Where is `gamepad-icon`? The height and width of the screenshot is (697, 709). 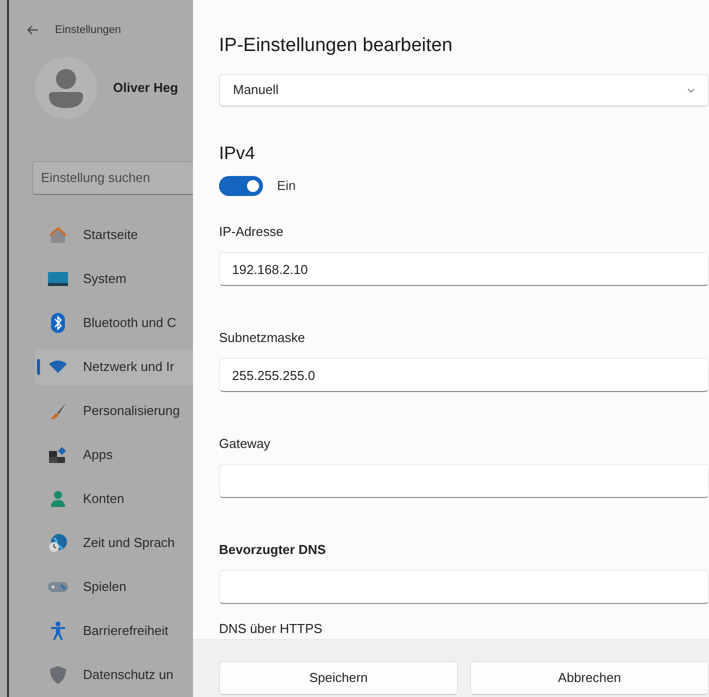
gamepad-icon is located at coordinates (58, 587).